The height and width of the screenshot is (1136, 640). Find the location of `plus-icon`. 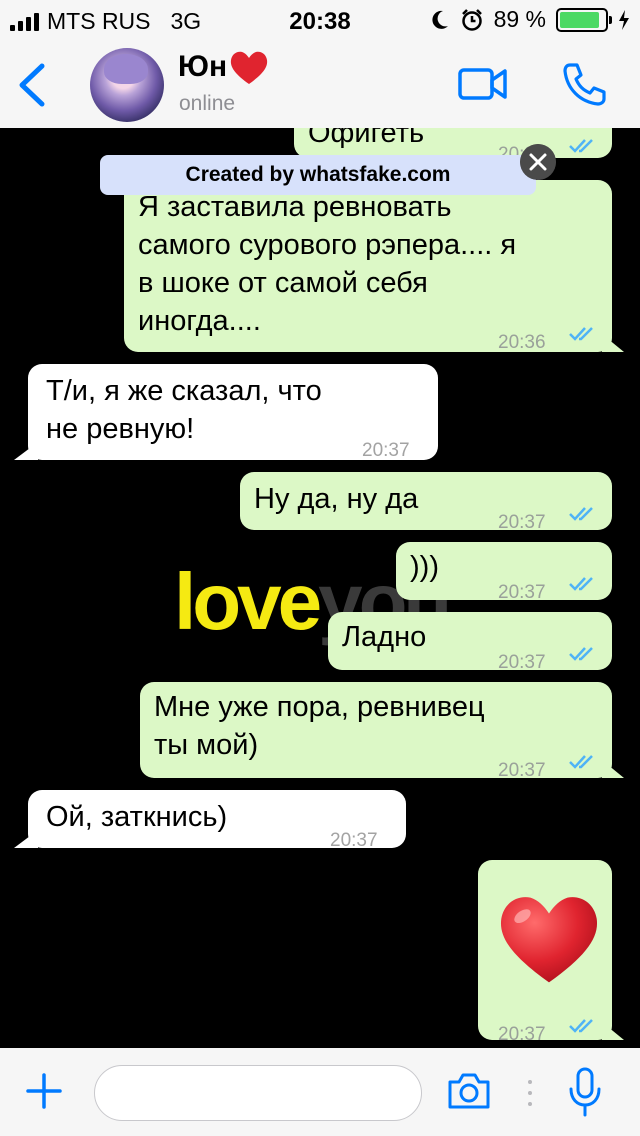

plus-icon is located at coordinates (44, 1091).